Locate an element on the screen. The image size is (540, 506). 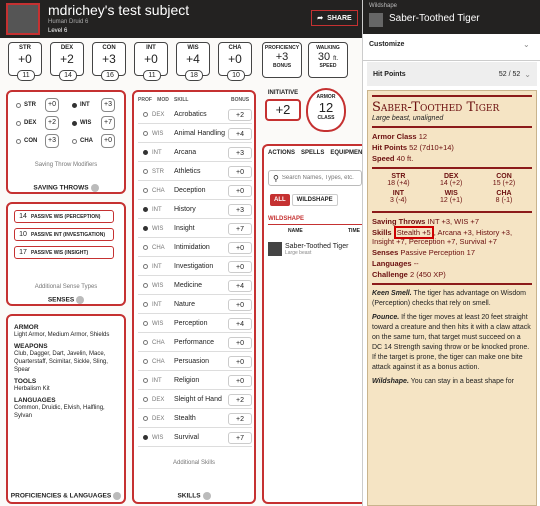
tab-equipment: EQUIPMENT is located at coordinates (348, 153).